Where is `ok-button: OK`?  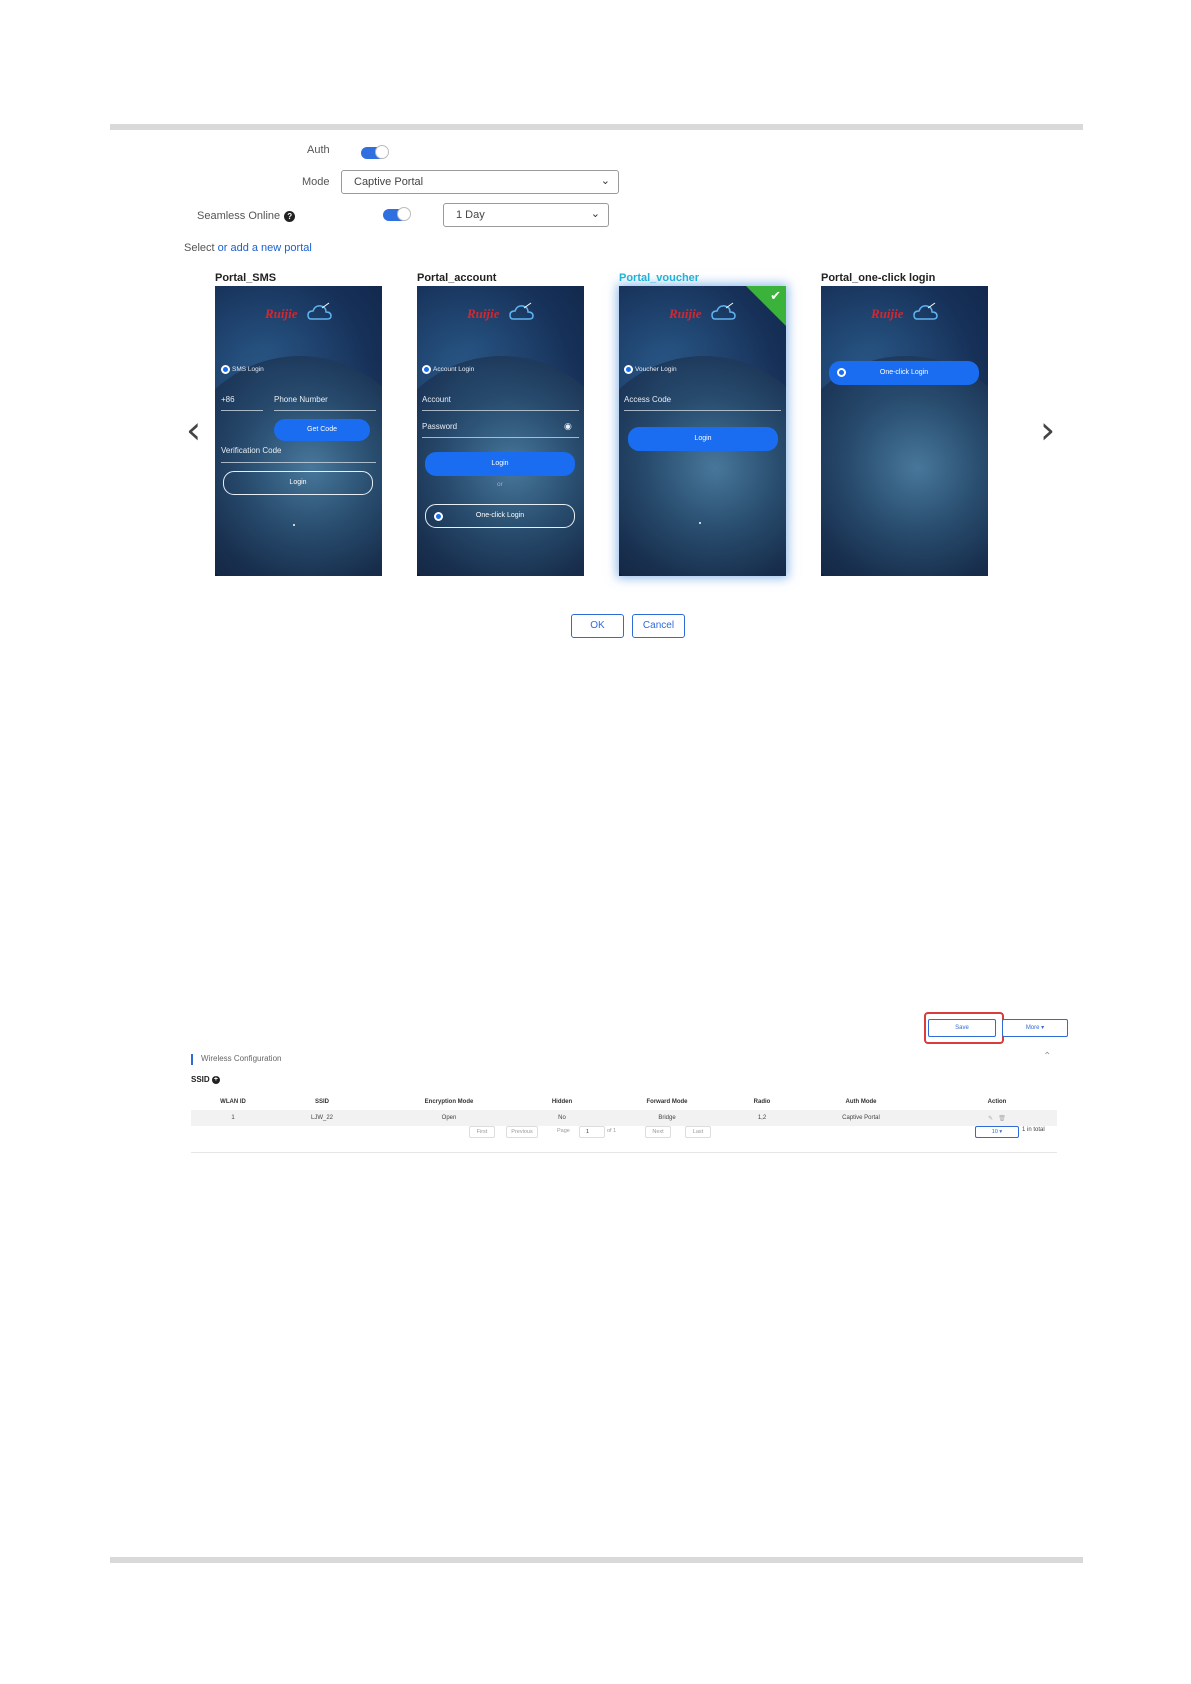 ok-button: OK is located at coordinates (597, 626).